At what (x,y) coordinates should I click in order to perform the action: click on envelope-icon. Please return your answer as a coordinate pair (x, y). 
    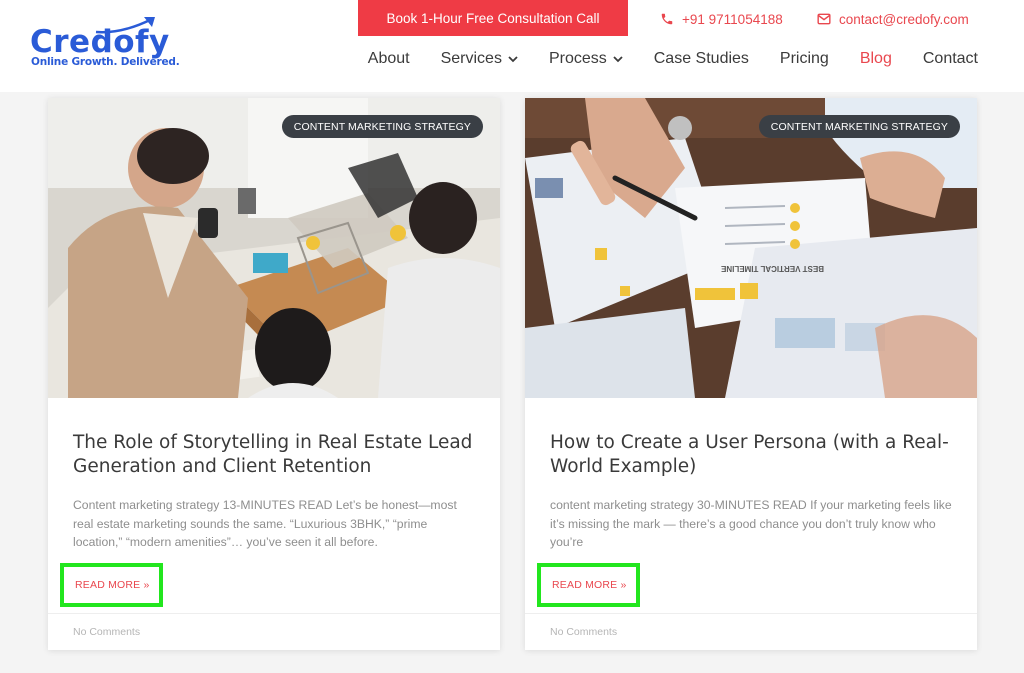
    Looking at the image, I should click on (824, 19).